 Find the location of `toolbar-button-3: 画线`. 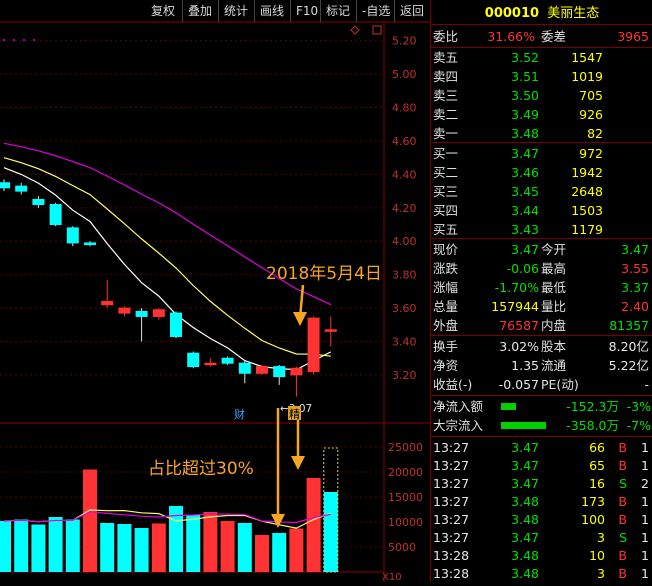

toolbar-button-3: 画线 is located at coordinates (271, 11).